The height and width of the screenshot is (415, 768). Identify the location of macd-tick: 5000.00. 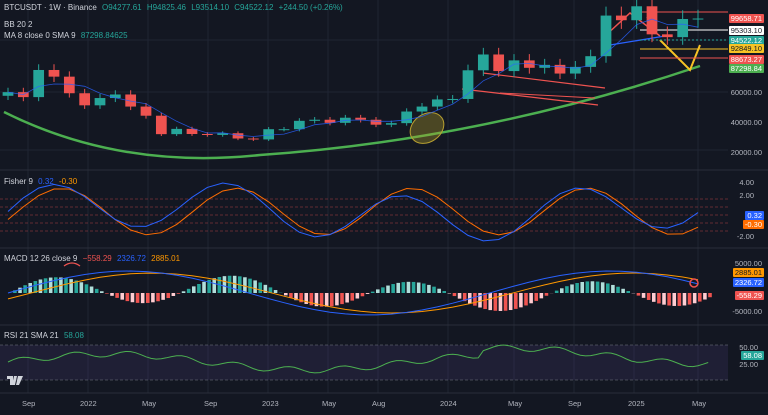
(748, 263).